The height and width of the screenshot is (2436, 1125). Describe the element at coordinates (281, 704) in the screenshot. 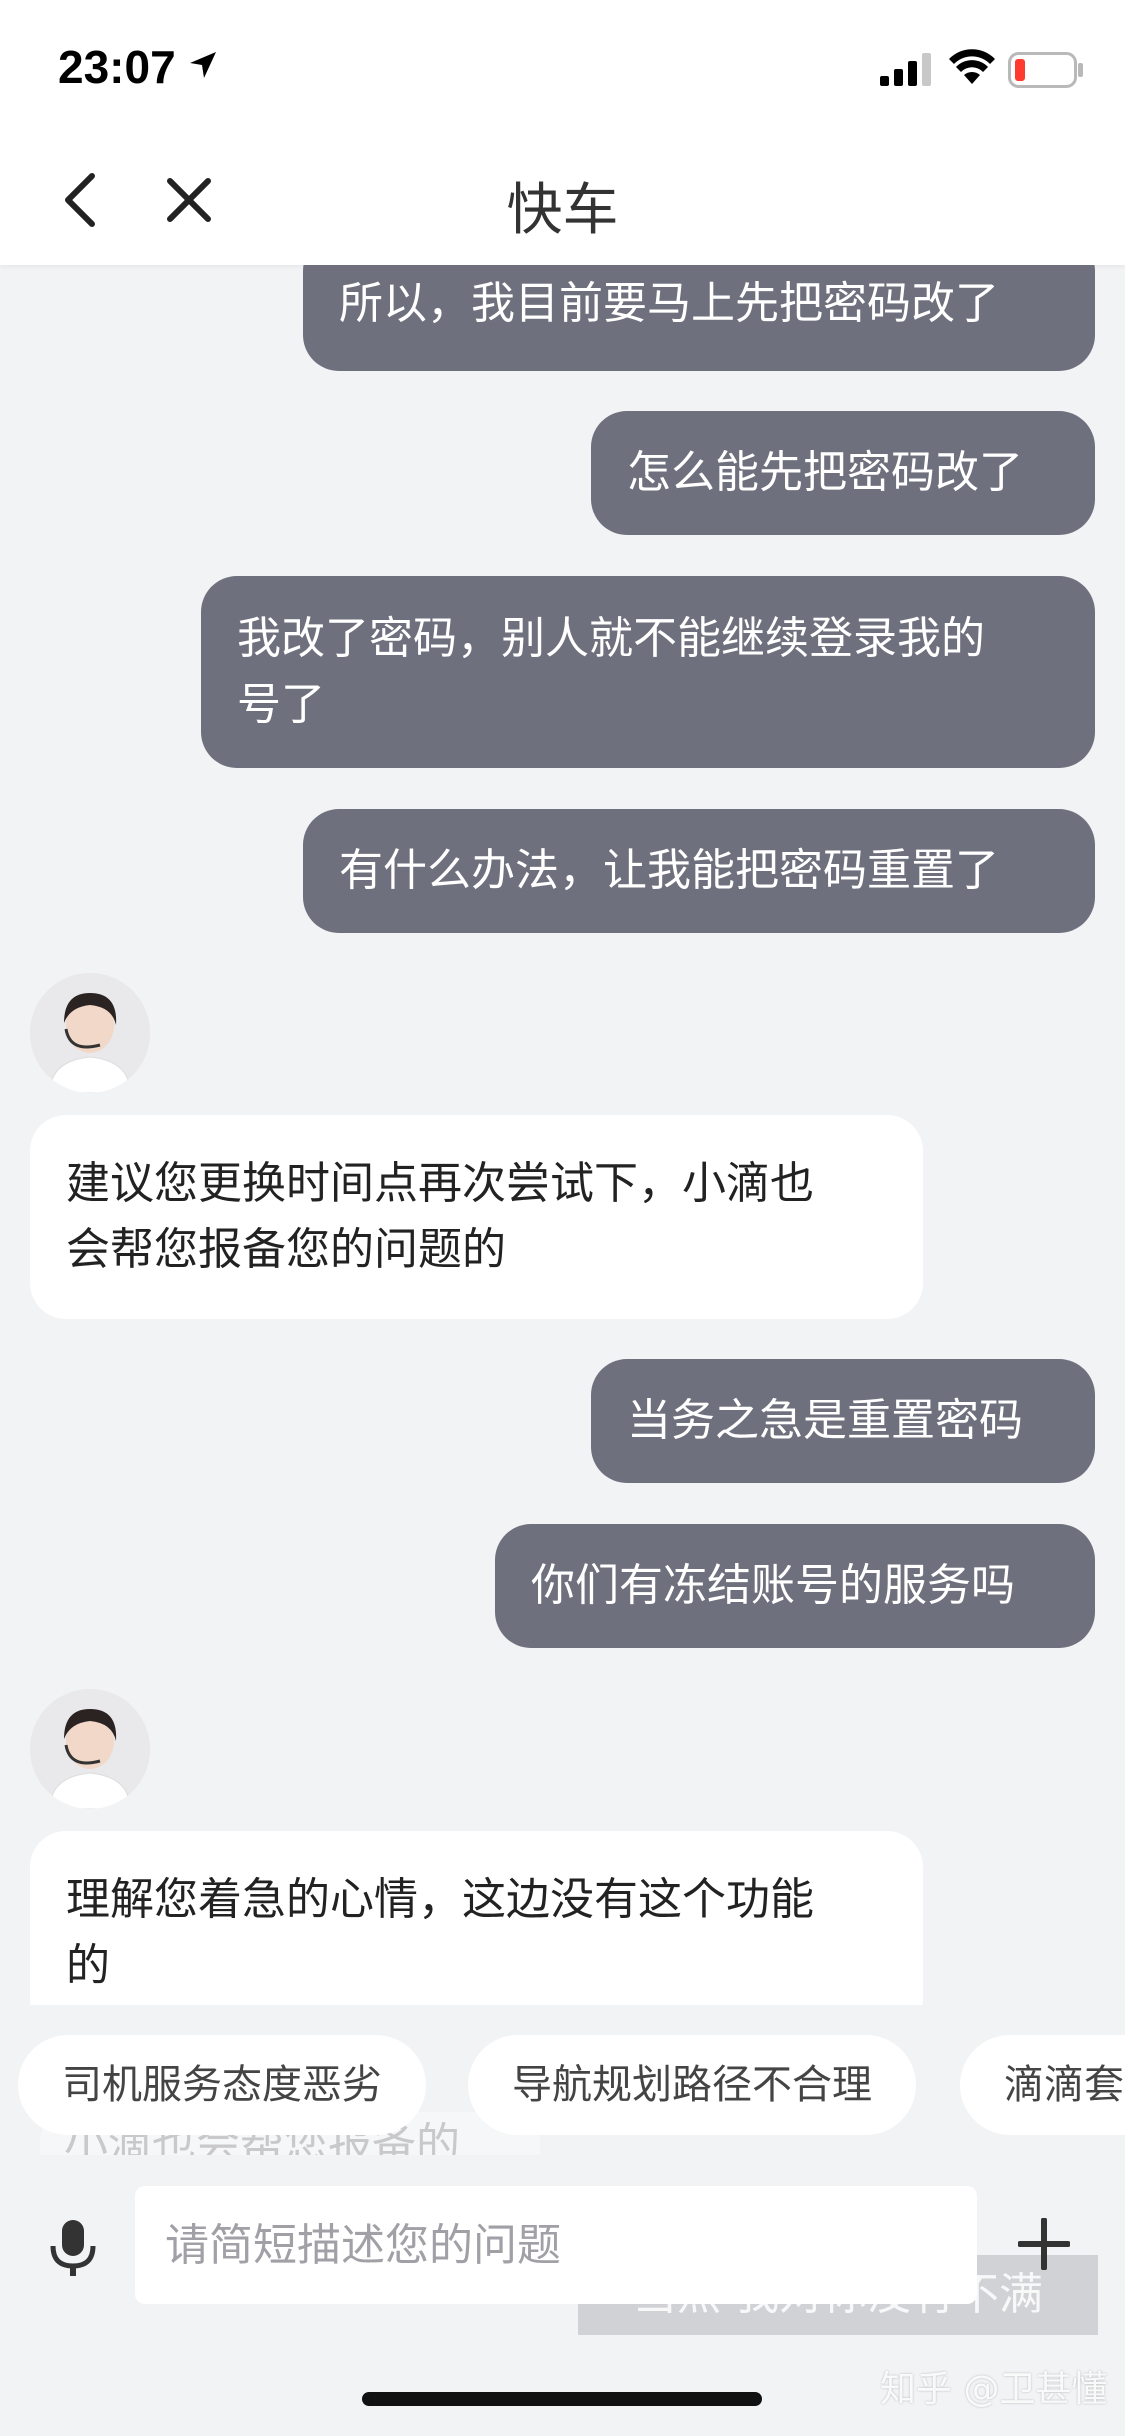

I see `message-text: 号了` at that location.